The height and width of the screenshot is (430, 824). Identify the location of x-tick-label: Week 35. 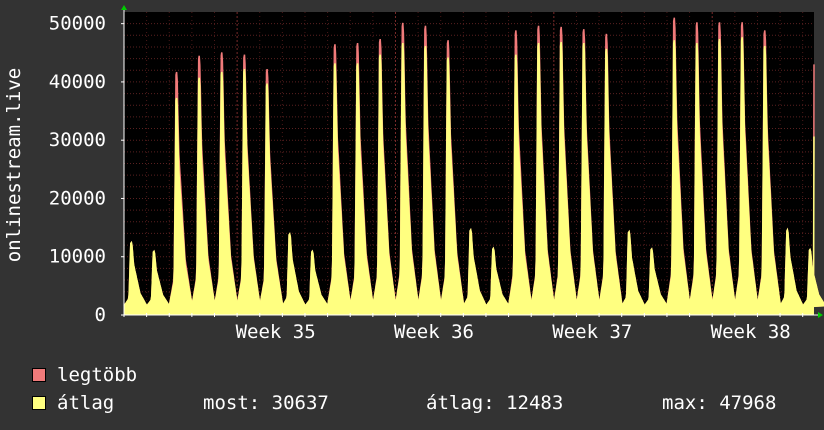
(276, 332).